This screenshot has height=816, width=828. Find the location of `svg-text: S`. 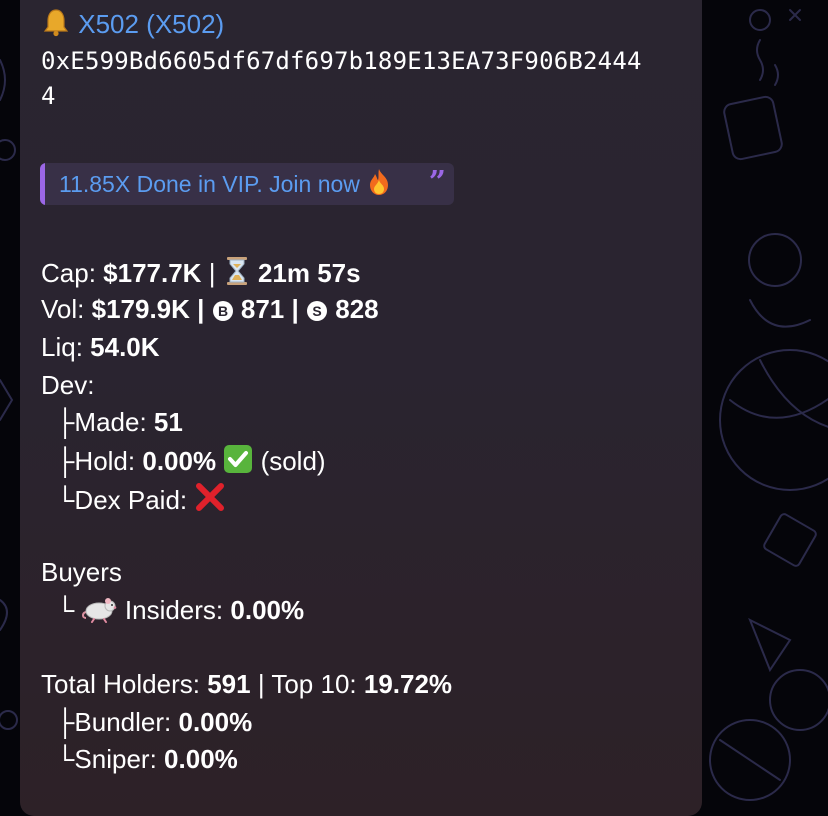

svg-text: S is located at coordinates (316, 311).